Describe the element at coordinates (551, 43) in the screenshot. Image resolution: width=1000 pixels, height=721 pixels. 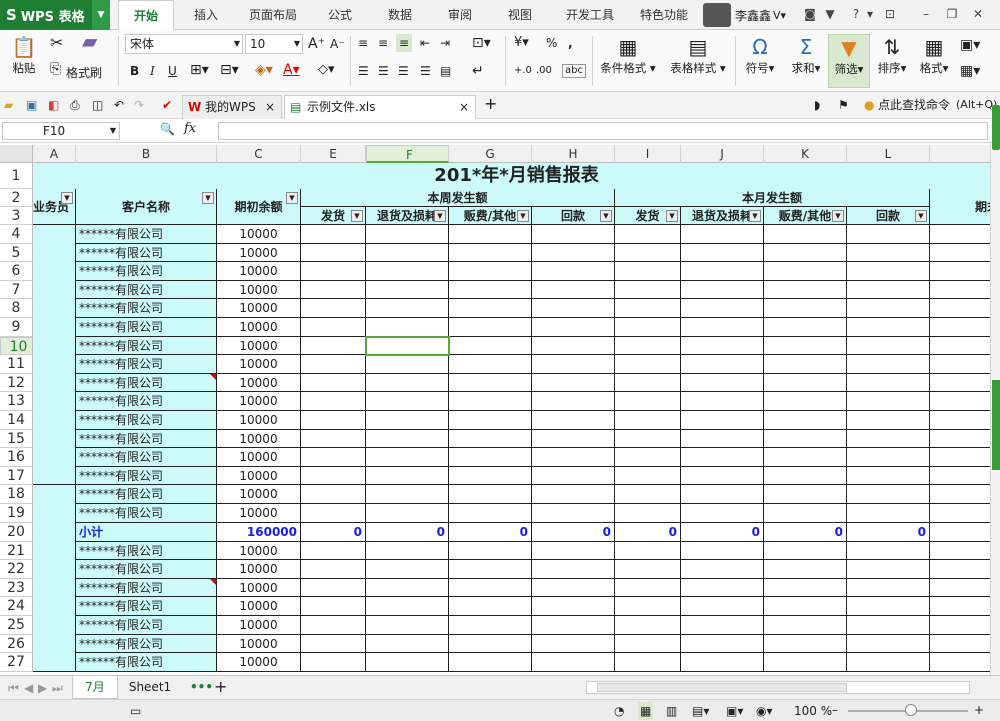
I see `percent-button: %` at that location.